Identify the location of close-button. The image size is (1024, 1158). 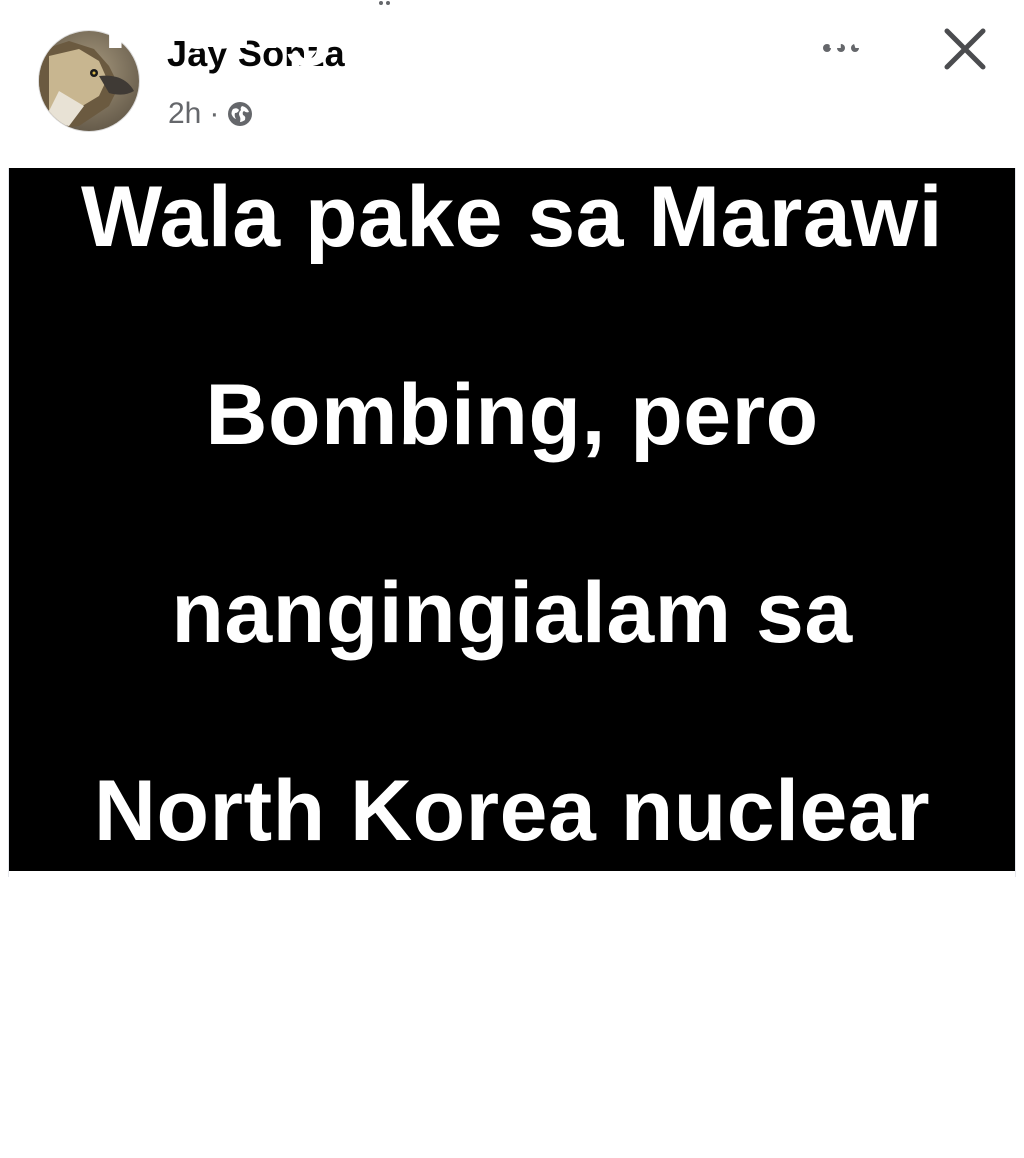
(965, 49).